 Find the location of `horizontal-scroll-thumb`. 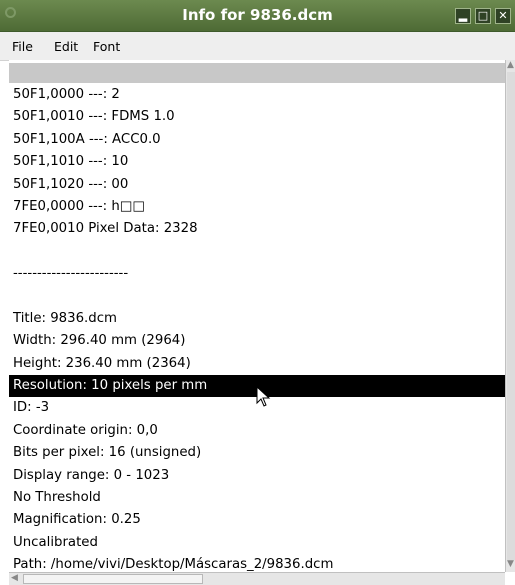

horizontal-scroll-thumb is located at coordinates (113, 579).